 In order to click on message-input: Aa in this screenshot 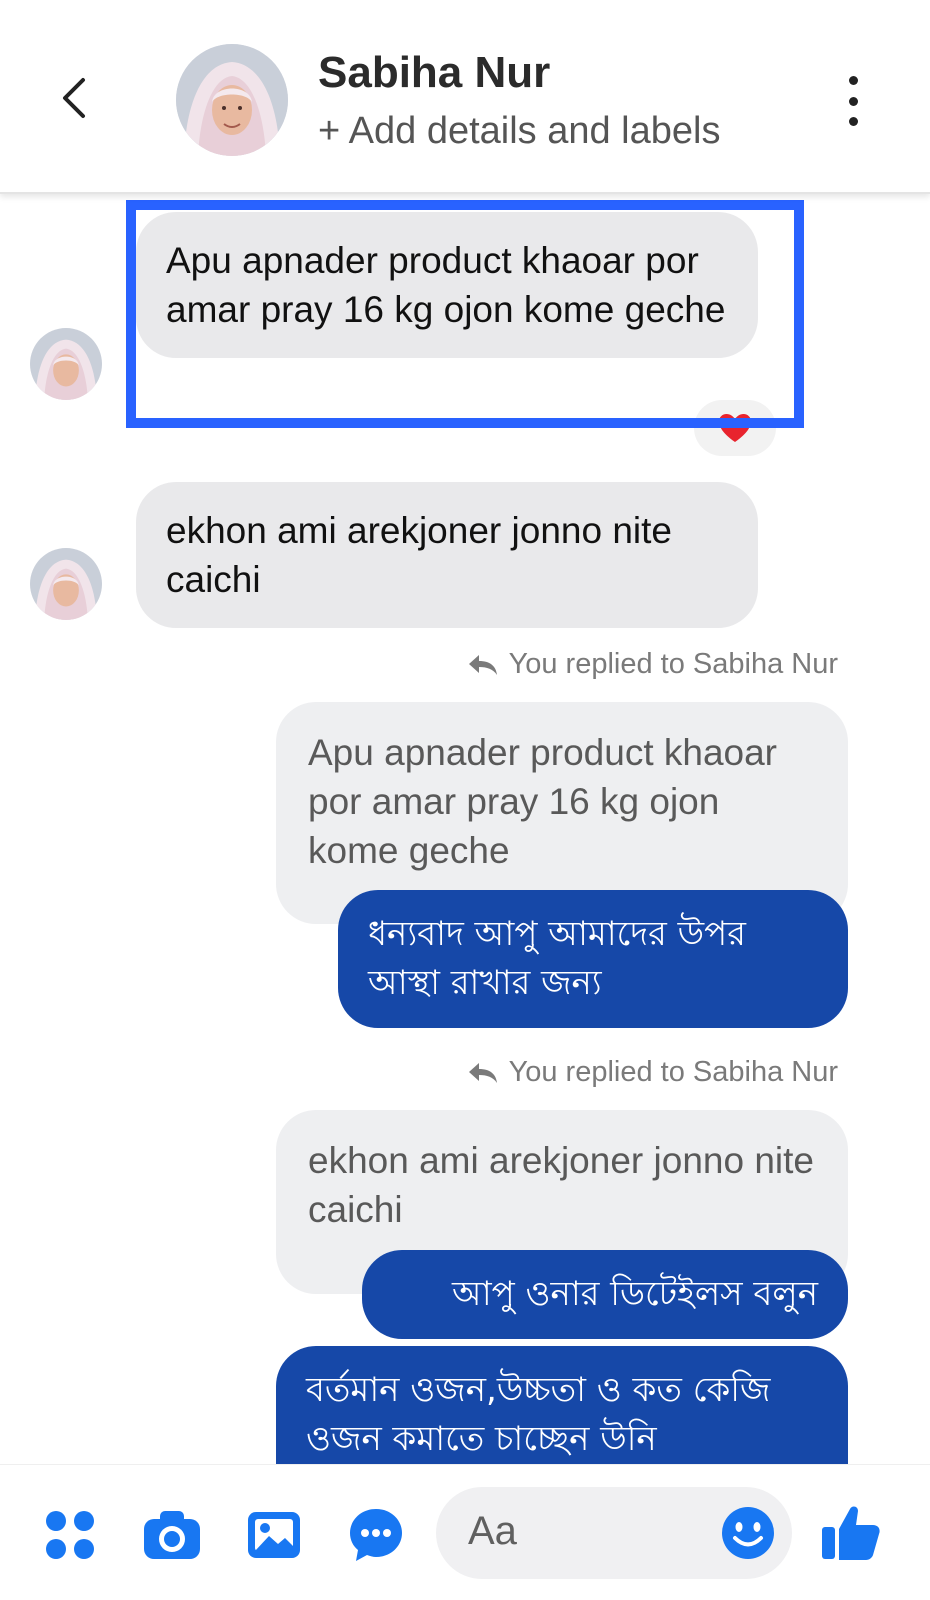, I will do `click(614, 1533)`.